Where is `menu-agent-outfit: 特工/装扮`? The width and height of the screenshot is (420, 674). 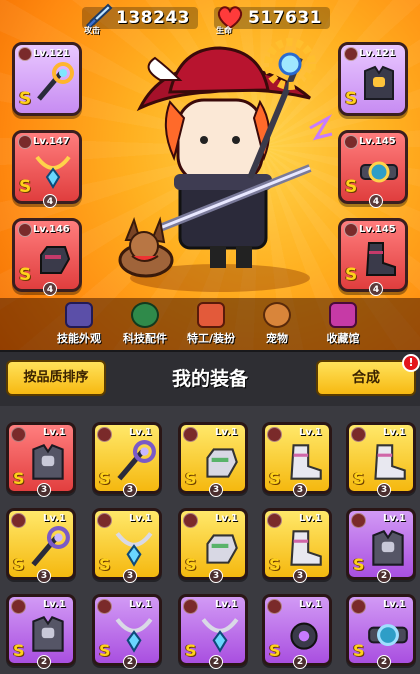 menu-agent-outfit: 特工/装扮 is located at coordinates (211, 325).